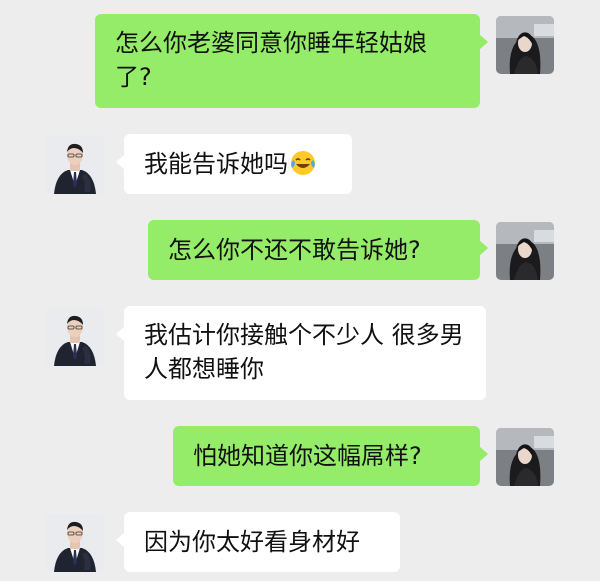 The width and height of the screenshot is (600, 581). Describe the element at coordinates (271, 60) in the screenshot. I see `message-text: 怎么你老婆同意你睡年轻姑娘了?` at that location.